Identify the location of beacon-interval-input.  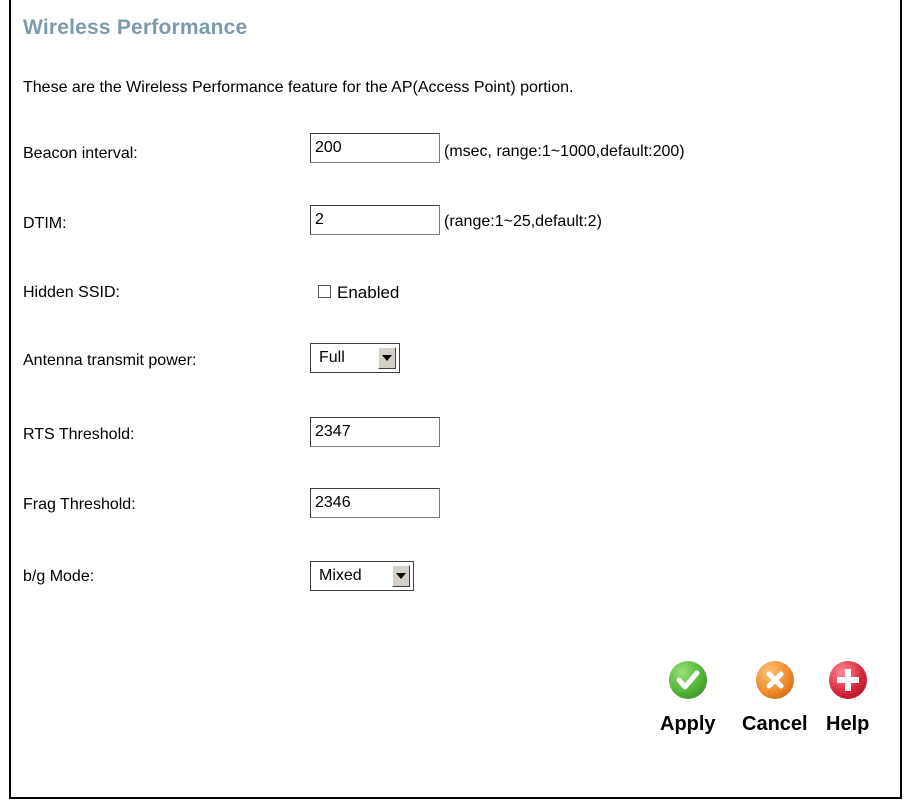
(375, 148).